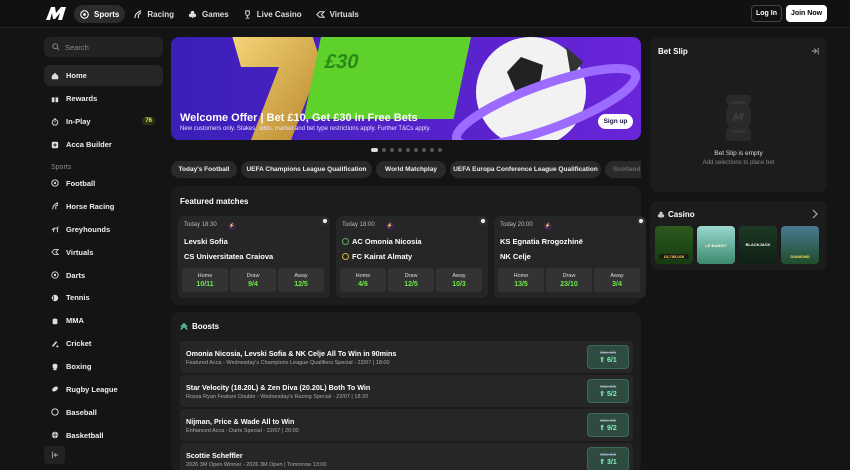 Image resolution: width=850 pixels, height=470 pixels. Describe the element at coordinates (758, 245) in the screenshot. I see `casino-game-tile: BLACKJACK` at that location.